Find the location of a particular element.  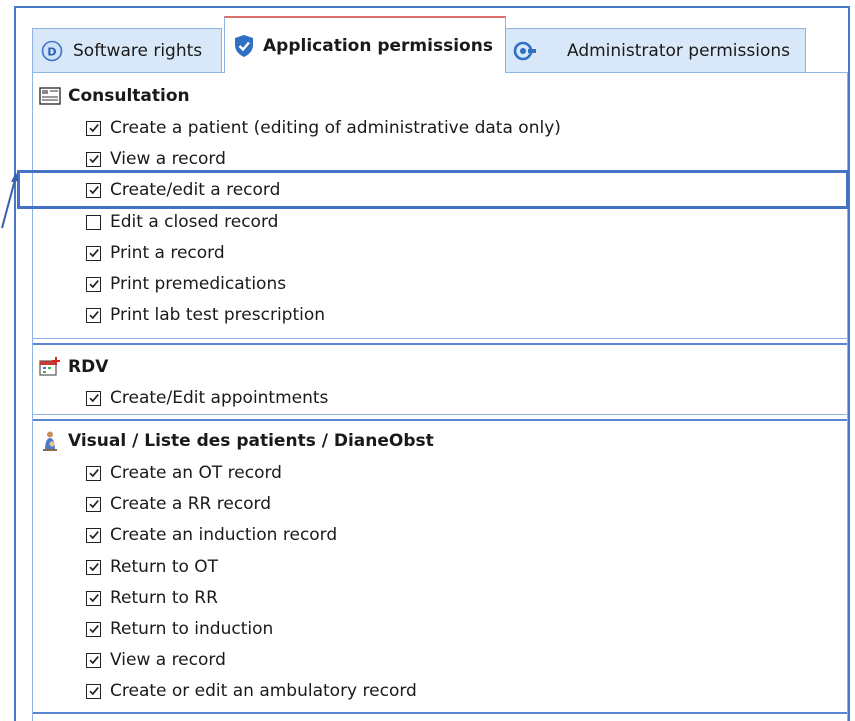

group-title: Consultation is located at coordinates (129, 96).